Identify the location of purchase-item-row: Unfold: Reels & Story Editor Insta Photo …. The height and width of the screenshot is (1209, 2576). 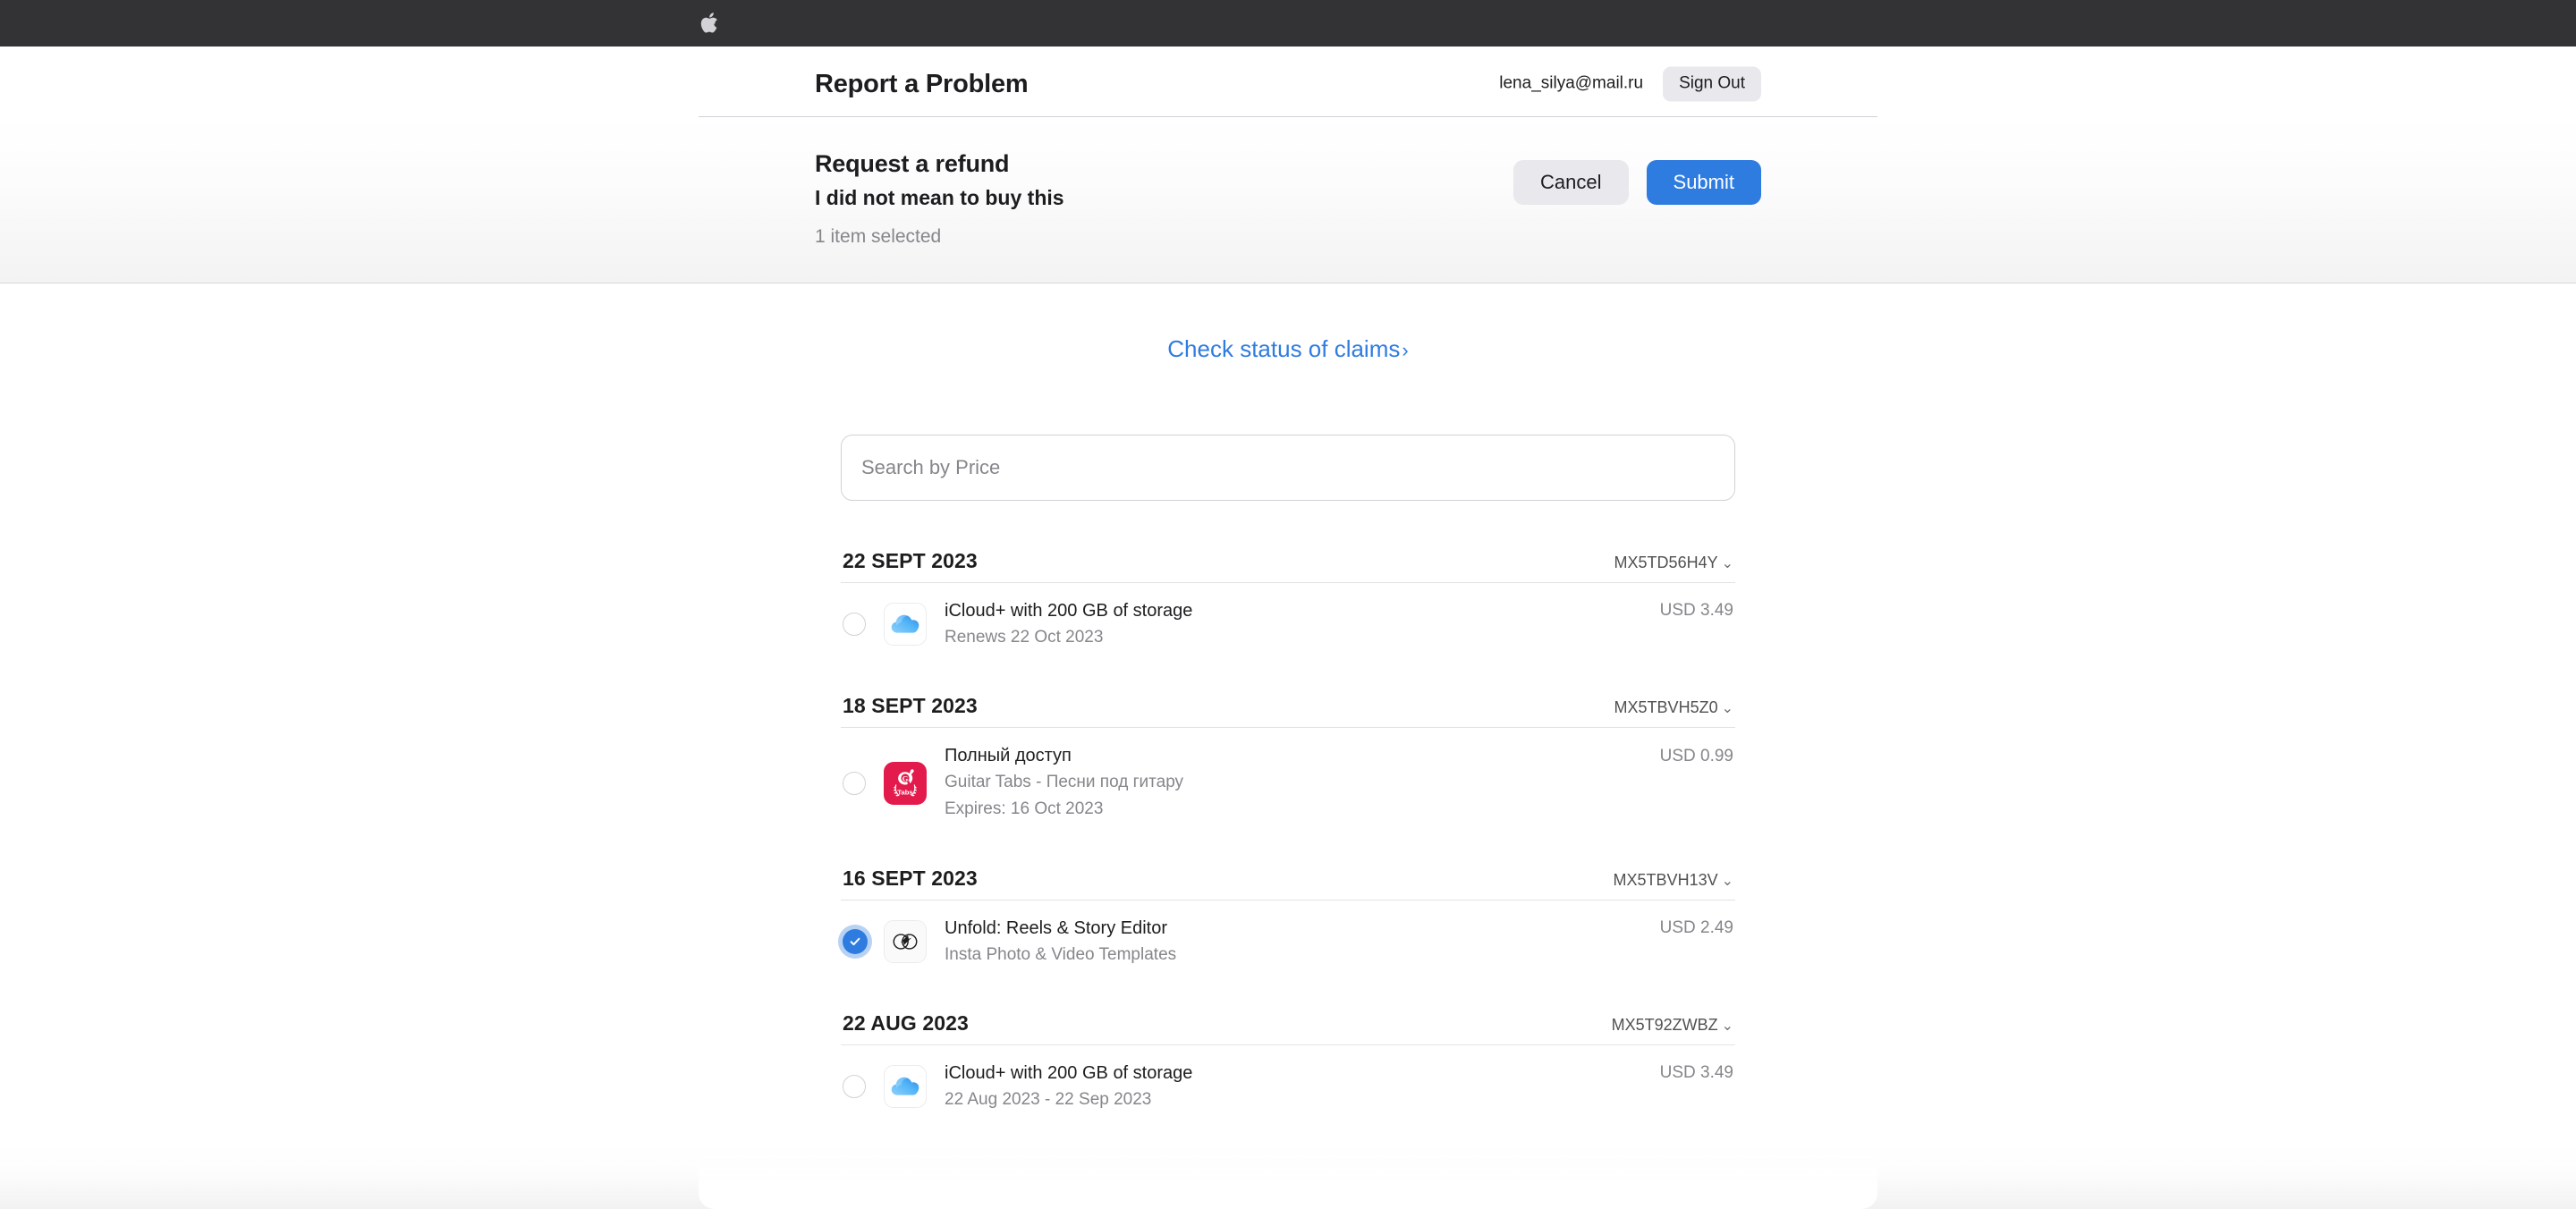
(1288, 942).